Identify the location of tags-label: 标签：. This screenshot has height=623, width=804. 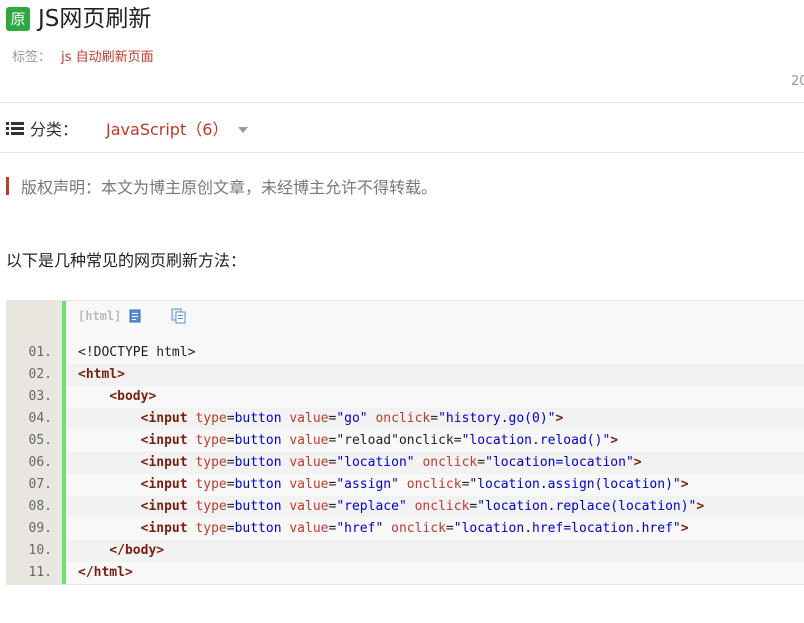
(32, 57).